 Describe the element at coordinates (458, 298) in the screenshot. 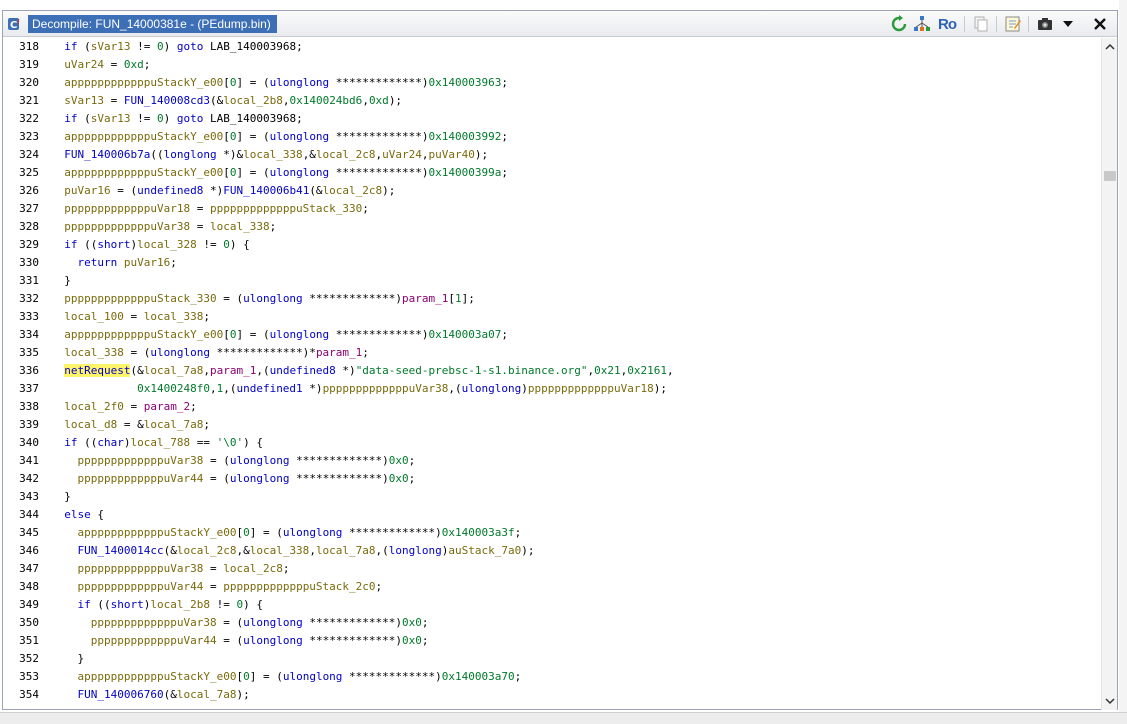

I see `code-token: 1` at that location.